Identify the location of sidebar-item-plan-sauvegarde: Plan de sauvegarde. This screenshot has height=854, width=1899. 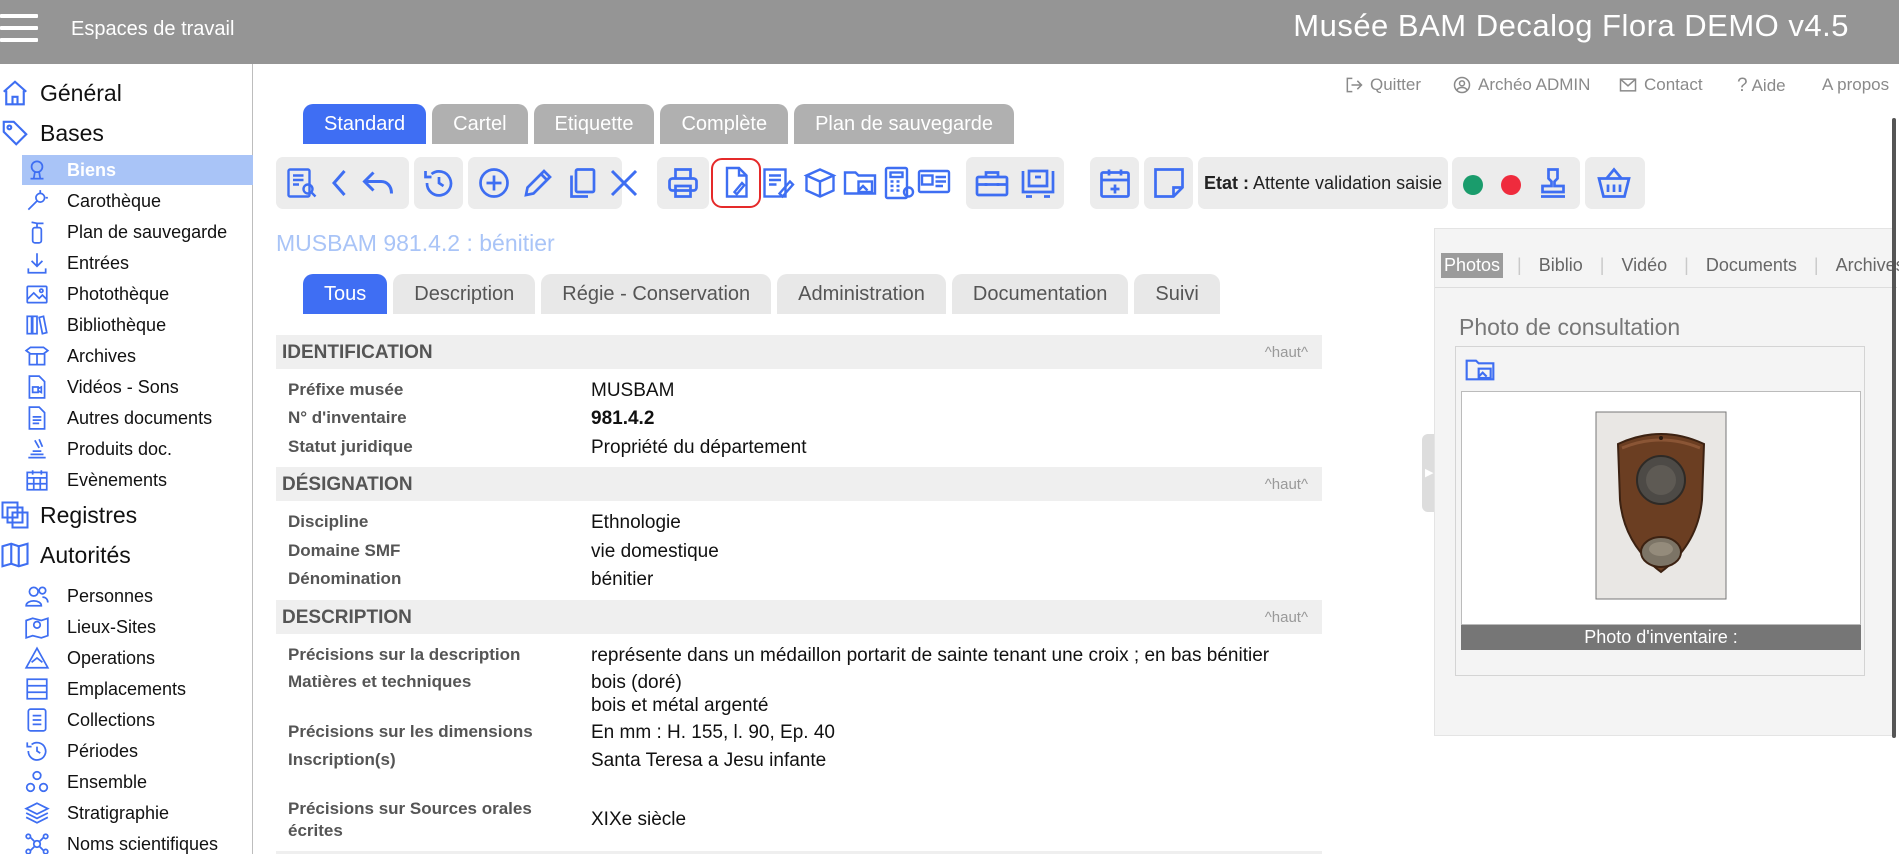
(137, 232).